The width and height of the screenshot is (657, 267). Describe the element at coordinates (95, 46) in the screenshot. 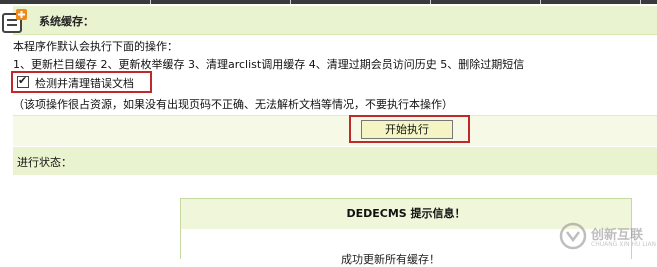

I see `description-text: 本程序作默认会执行下面的操作：` at that location.